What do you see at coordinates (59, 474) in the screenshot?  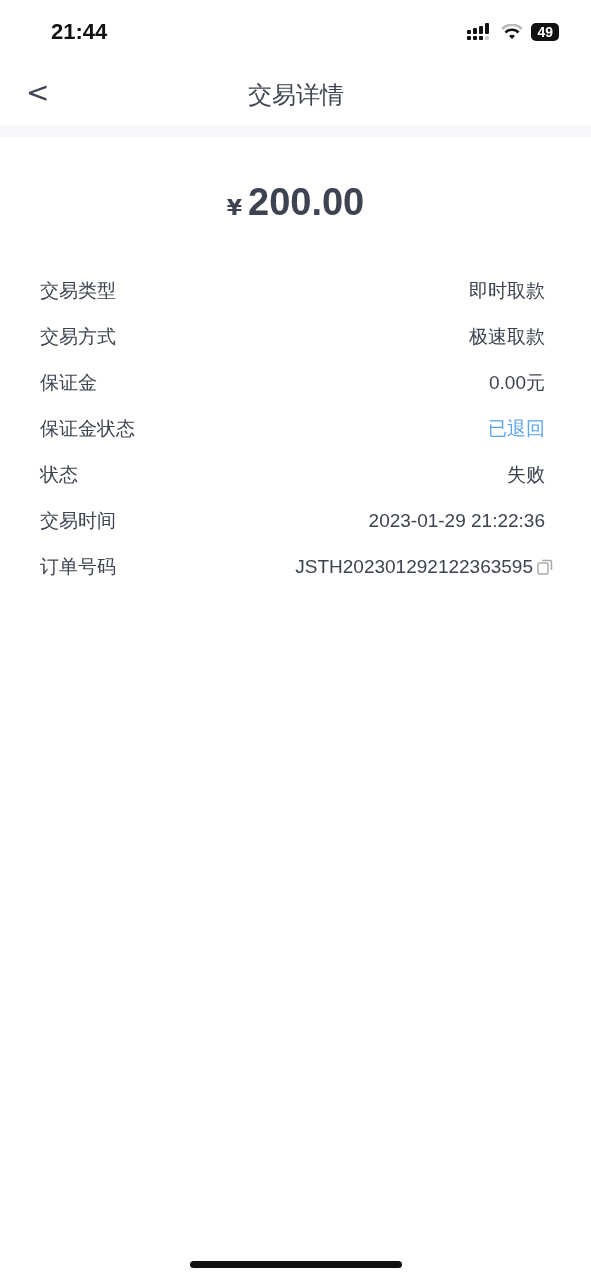 I see `field-label: 状态` at bounding box center [59, 474].